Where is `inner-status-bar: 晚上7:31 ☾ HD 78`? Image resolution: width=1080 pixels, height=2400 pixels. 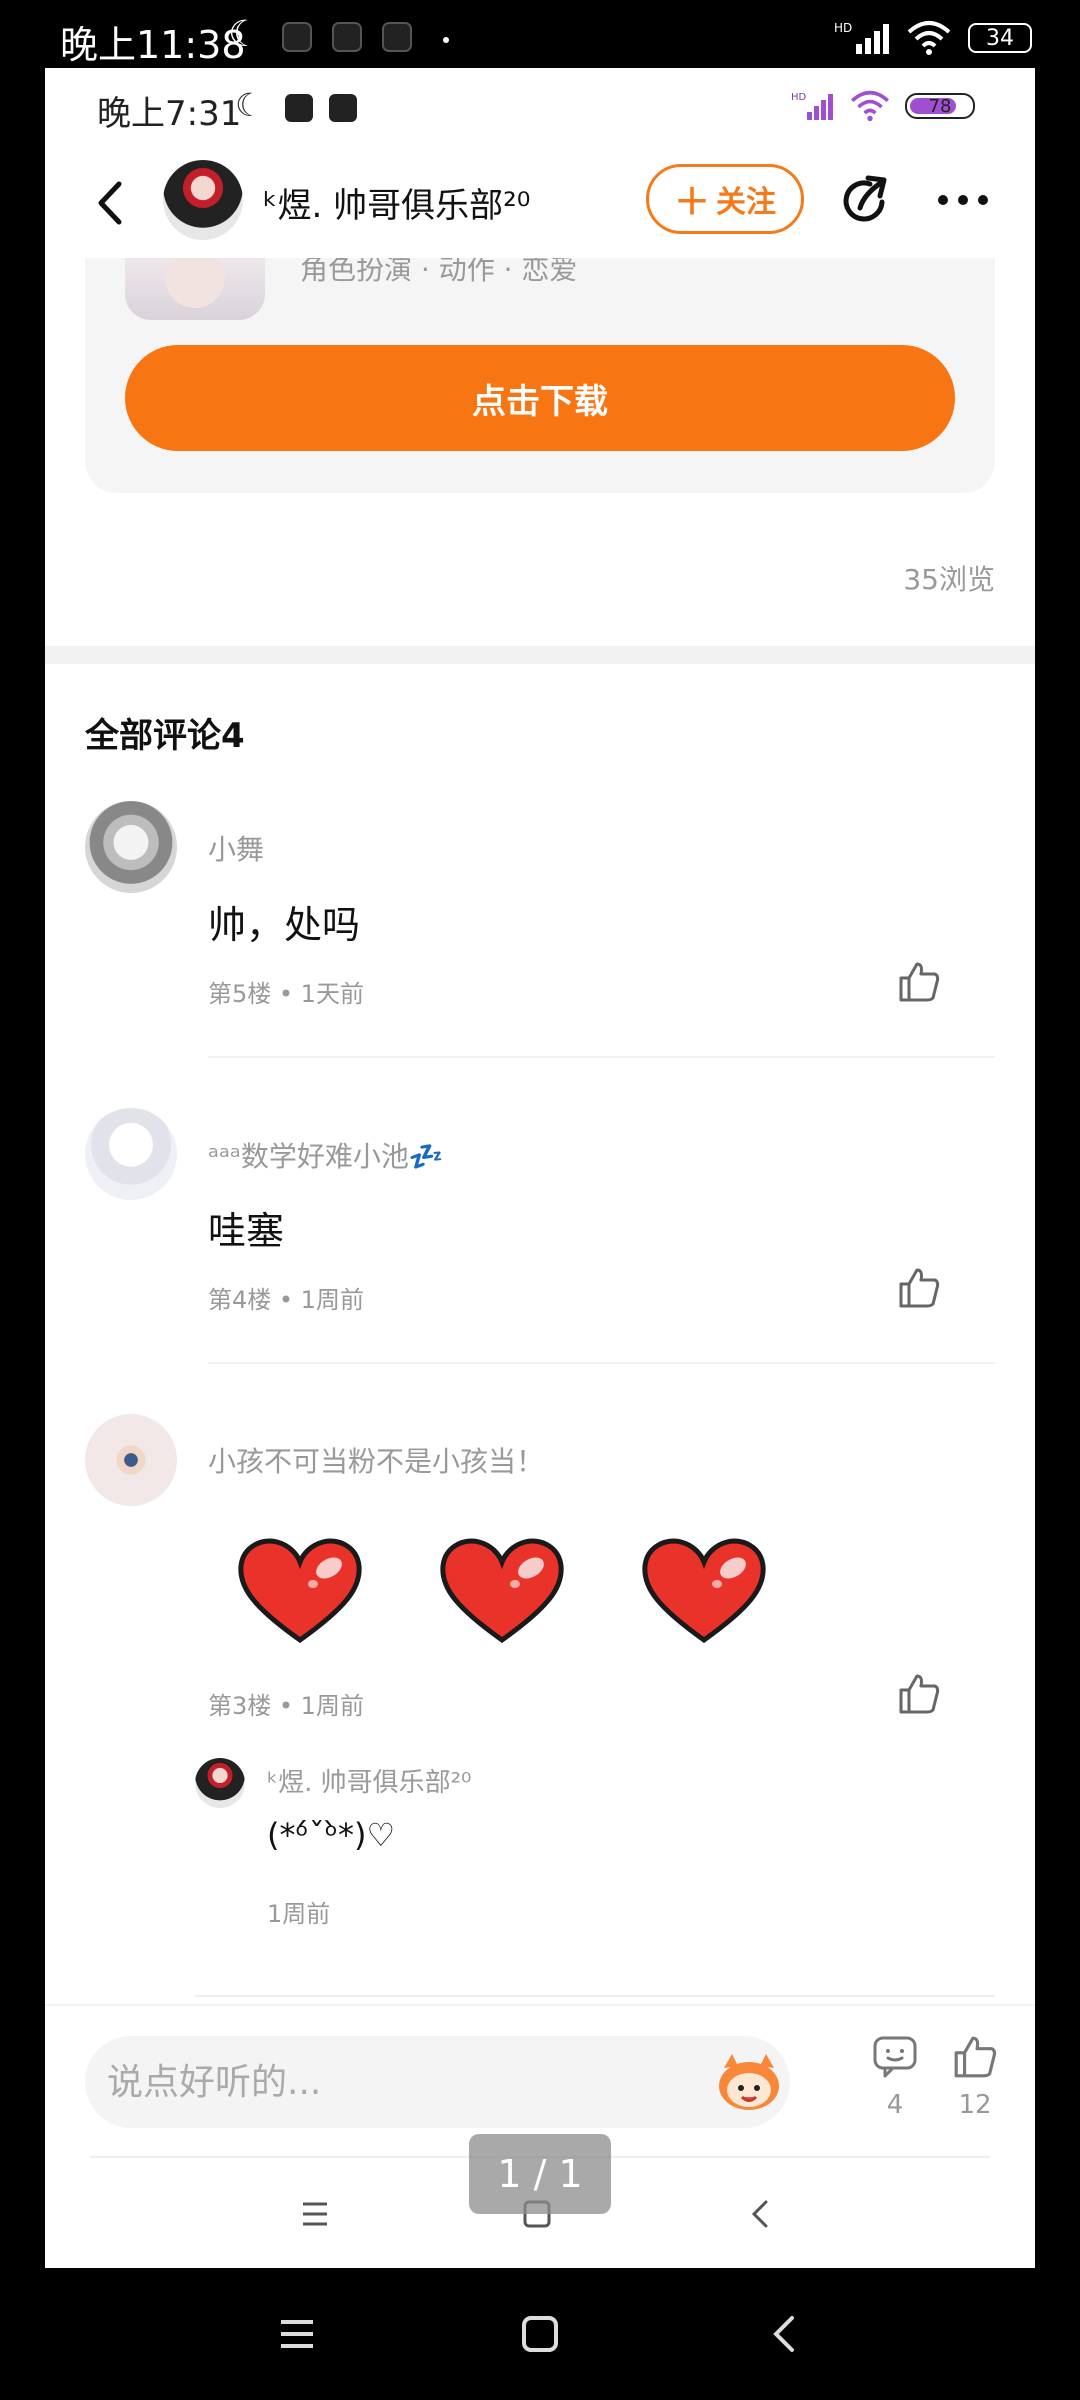 inner-status-bar: 晚上7:31 ☾ HD 78 is located at coordinates (540, 108).